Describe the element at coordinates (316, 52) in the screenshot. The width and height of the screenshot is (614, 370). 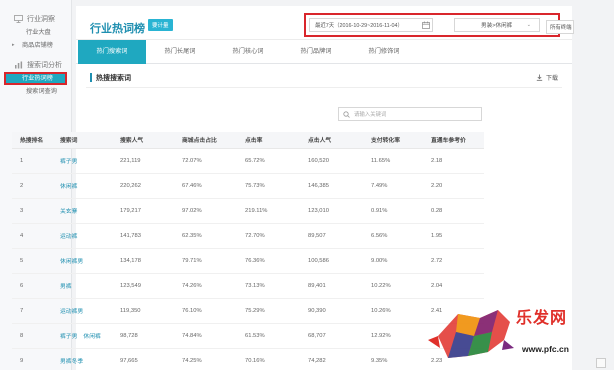
I see `tab-brand-words: 热门品牌词` at that location.